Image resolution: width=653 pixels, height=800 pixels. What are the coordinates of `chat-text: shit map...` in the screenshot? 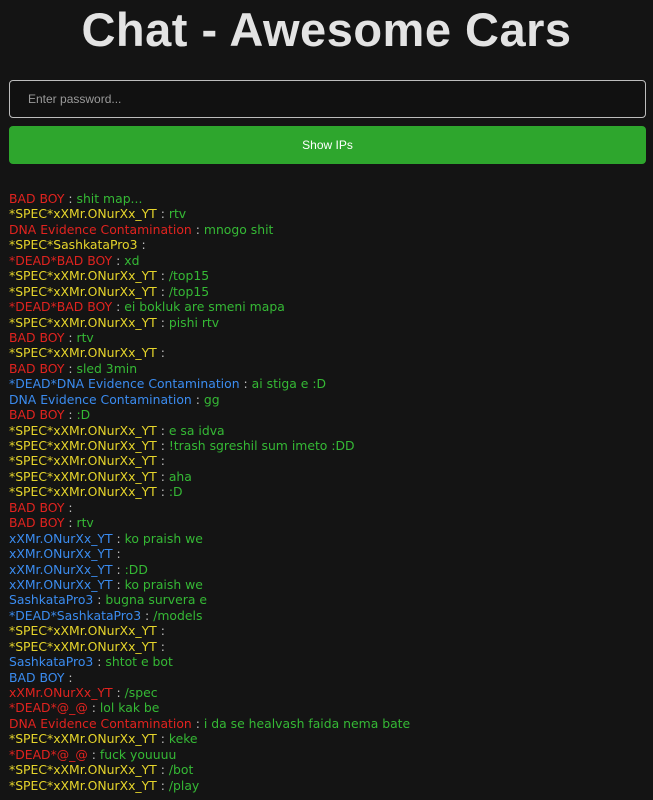 It's located at (109, 198).